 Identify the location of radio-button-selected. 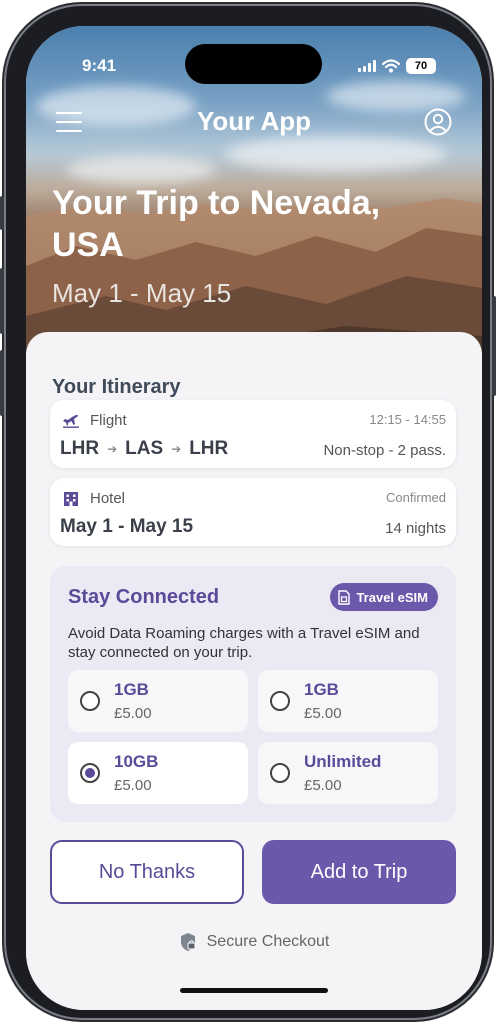
(90, 773).